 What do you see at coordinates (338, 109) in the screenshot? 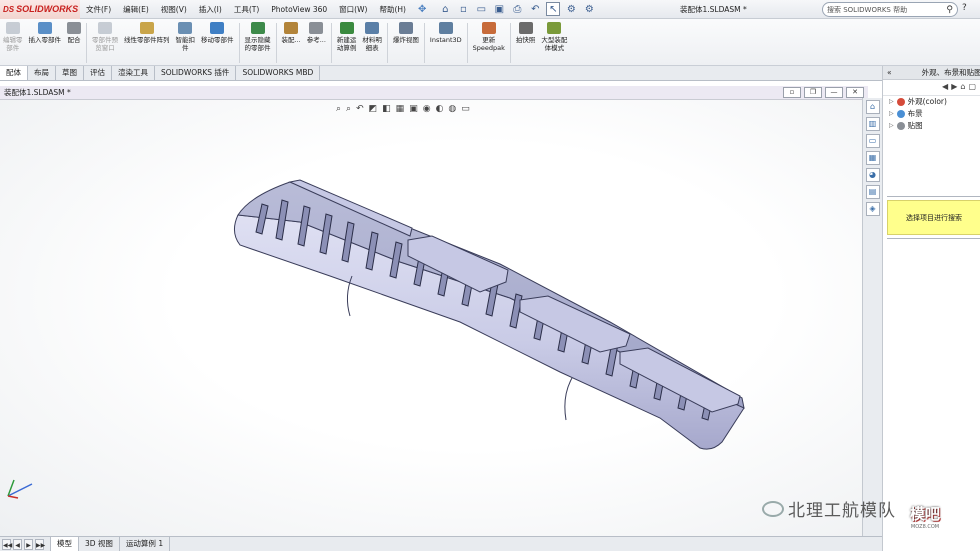
I see `zoom-to-fit-icon: ⌕` at bounding box center [338, 109].